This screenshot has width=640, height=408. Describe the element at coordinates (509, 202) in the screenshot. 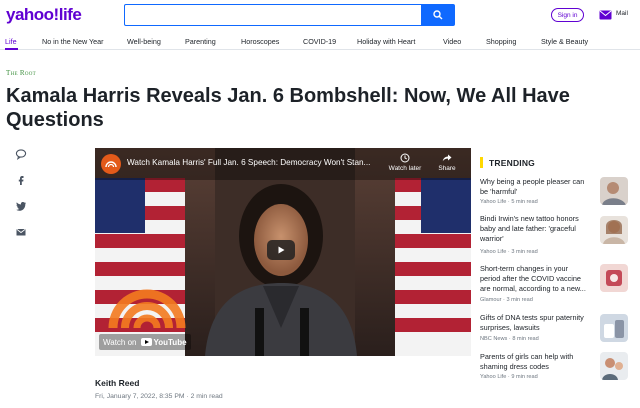

I see `trending-meta: Yahoo Life · 5 min read` at that location.